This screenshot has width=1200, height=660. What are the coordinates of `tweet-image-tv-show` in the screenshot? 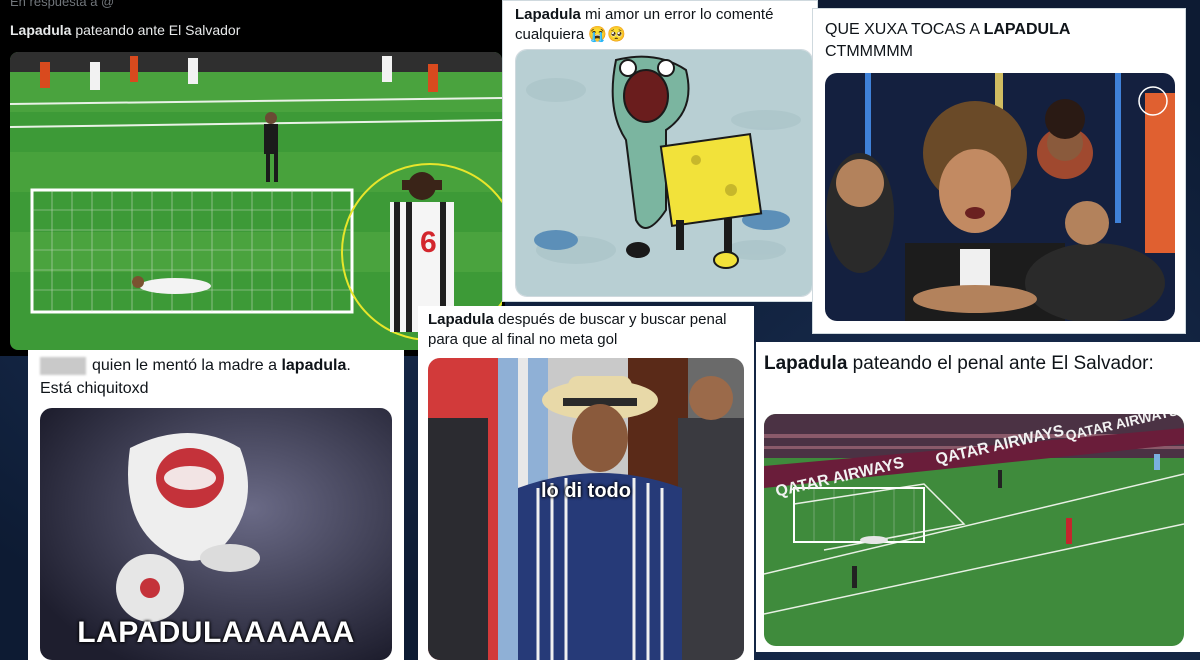 It's located at (1000, 197).